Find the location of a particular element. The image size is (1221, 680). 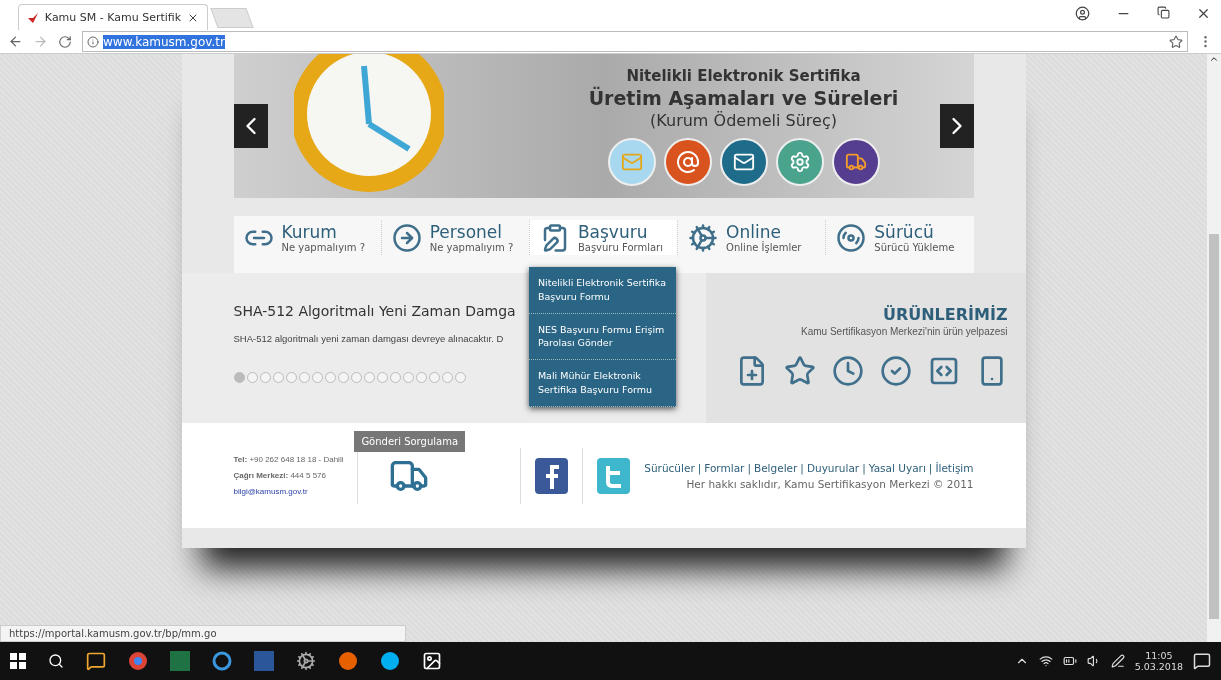

nav-subtitle: Sürücü Yükleme is located at coordinates (914, 247).